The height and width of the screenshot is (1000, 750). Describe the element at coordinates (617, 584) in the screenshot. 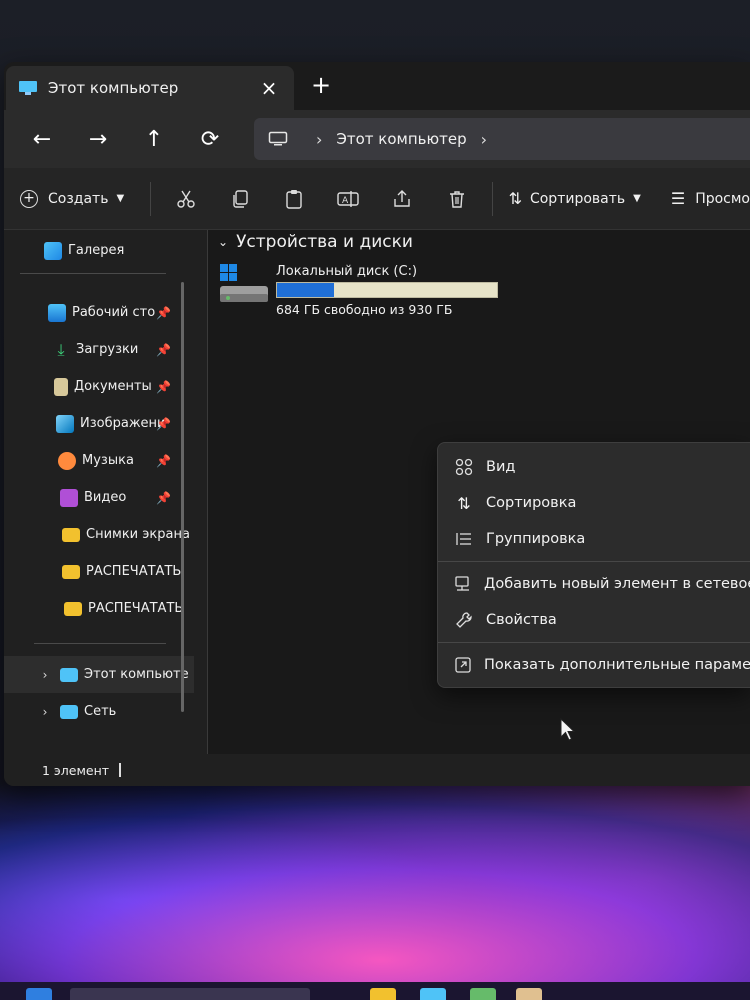

I see `menu-item-label: Добавить новый элемент в сетевое` at that location.